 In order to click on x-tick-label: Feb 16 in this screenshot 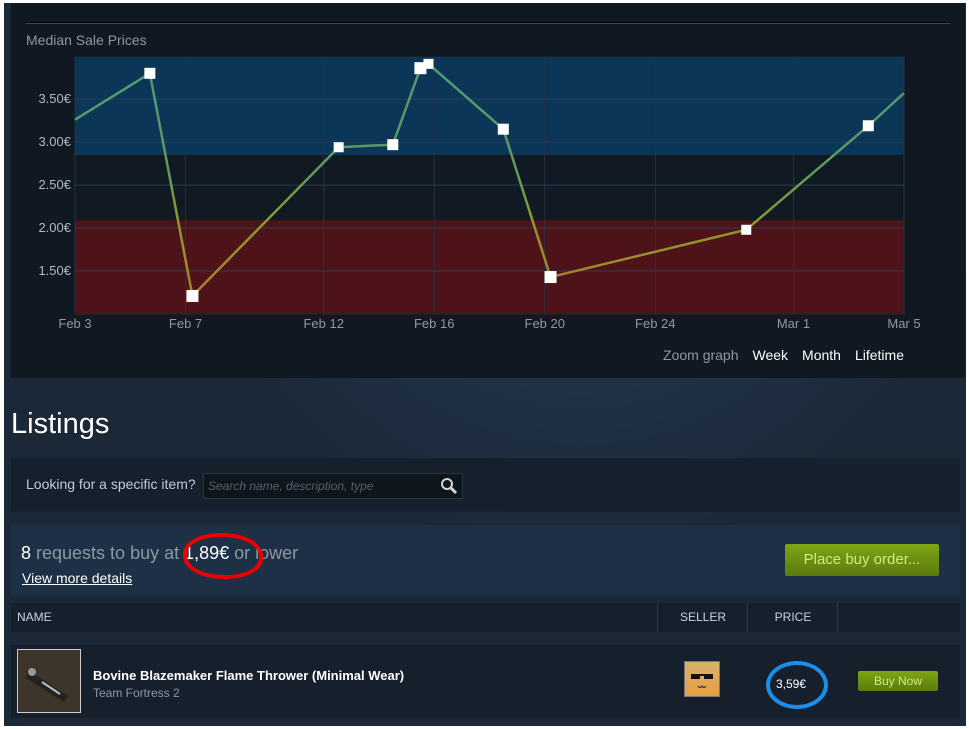, I will do `click(434, 323)`.